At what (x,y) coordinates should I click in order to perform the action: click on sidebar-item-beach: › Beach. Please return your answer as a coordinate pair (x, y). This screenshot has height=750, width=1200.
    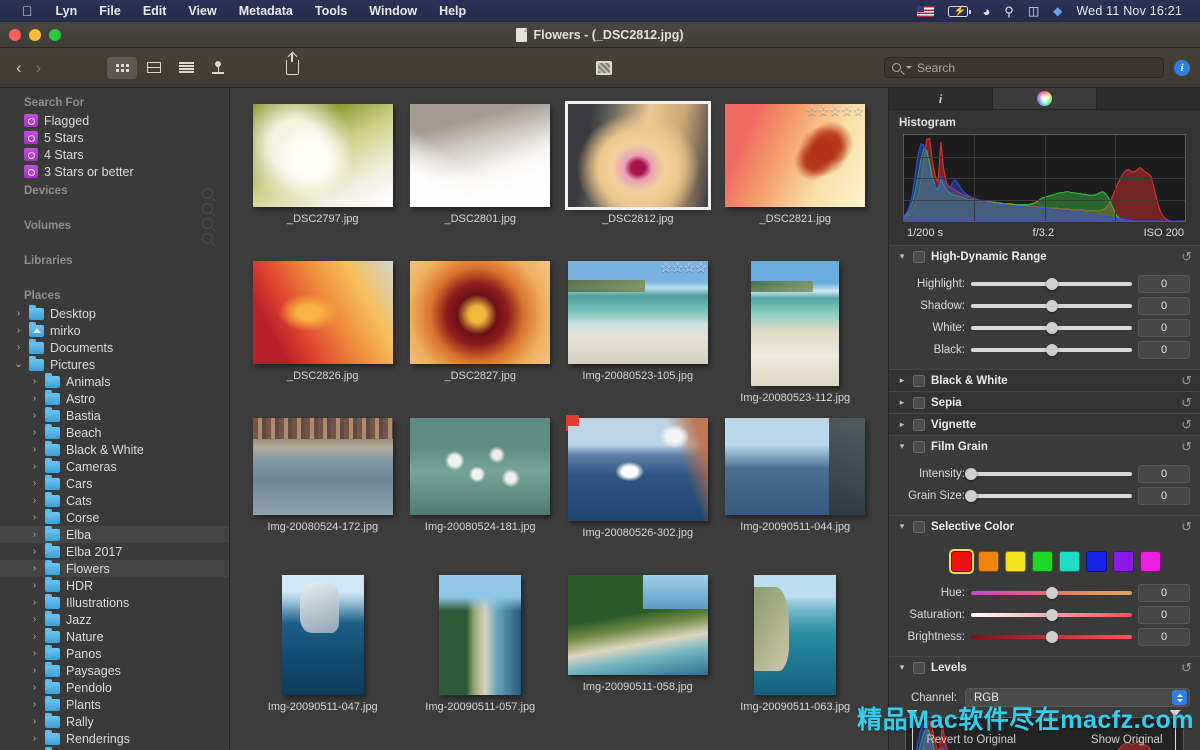
    Looking at the image, I should click on (114, 432).